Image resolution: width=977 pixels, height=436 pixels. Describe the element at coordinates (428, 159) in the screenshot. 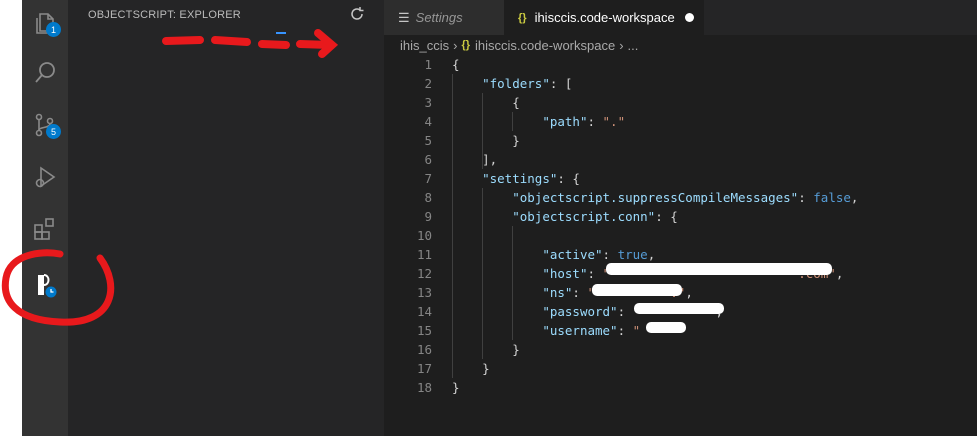

I see `line-number: 6` at that location.